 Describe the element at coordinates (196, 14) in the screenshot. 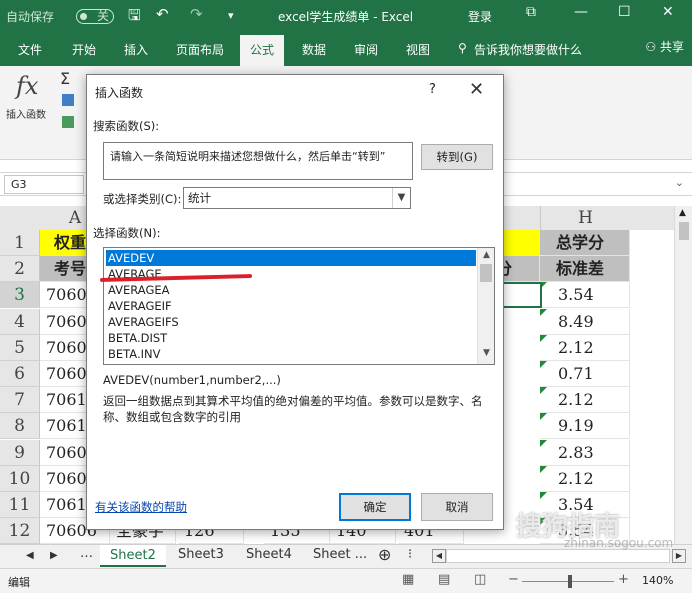

I see `redo-icon: ↷` at that location.